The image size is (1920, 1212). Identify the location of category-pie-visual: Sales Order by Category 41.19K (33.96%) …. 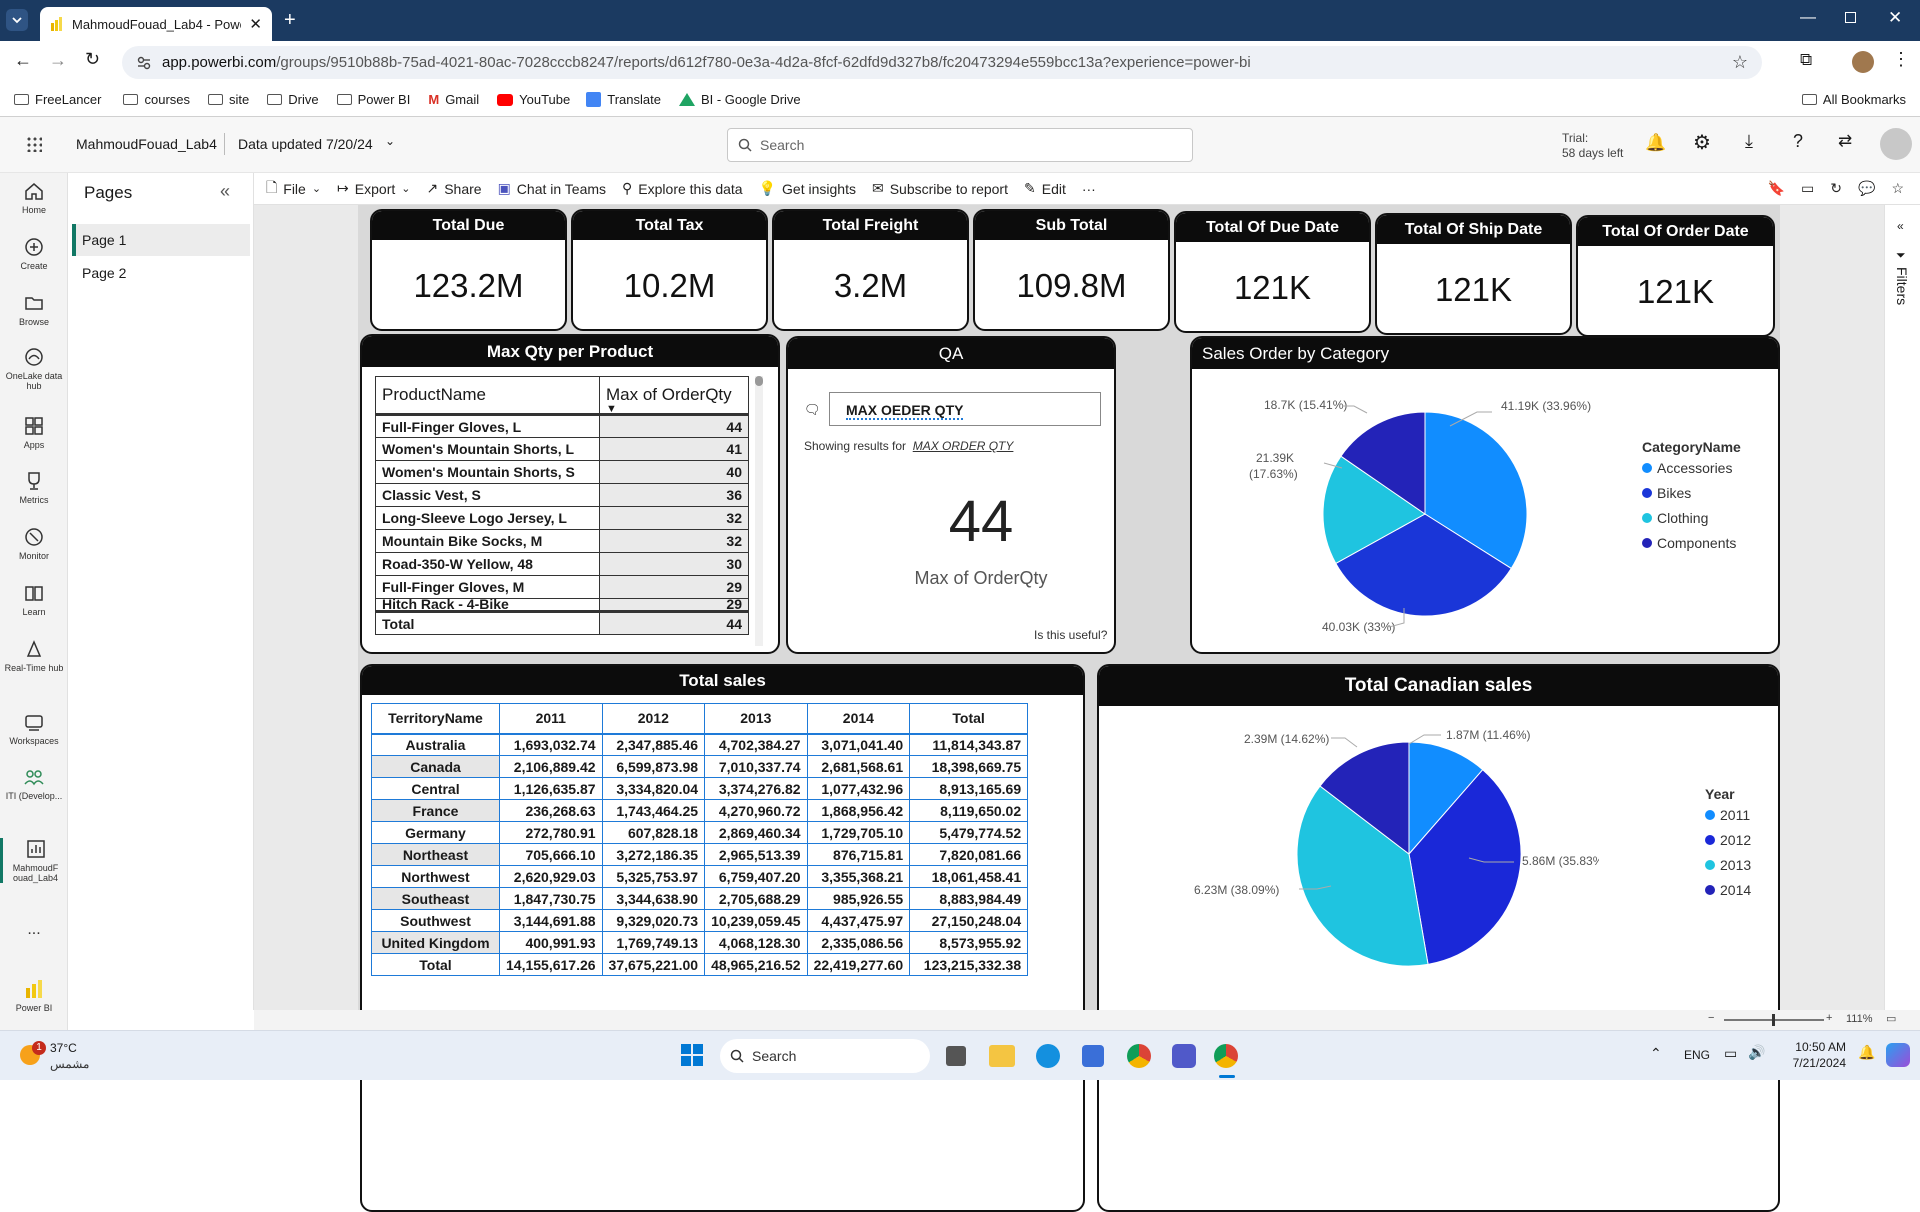
(1485, 495).